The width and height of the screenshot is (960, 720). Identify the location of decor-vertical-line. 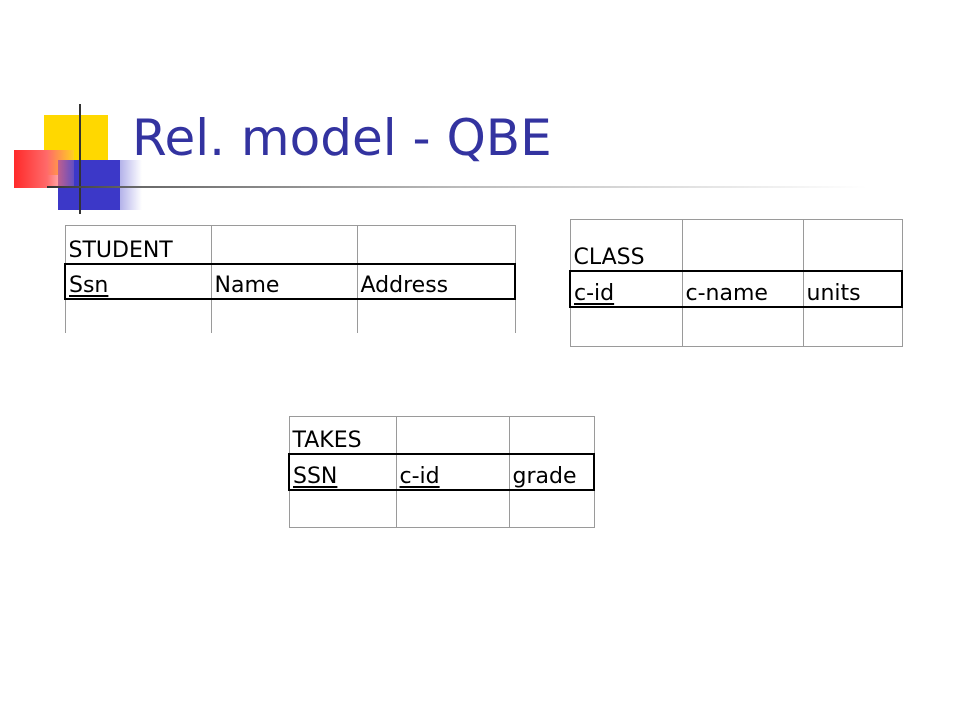
(80, 159).